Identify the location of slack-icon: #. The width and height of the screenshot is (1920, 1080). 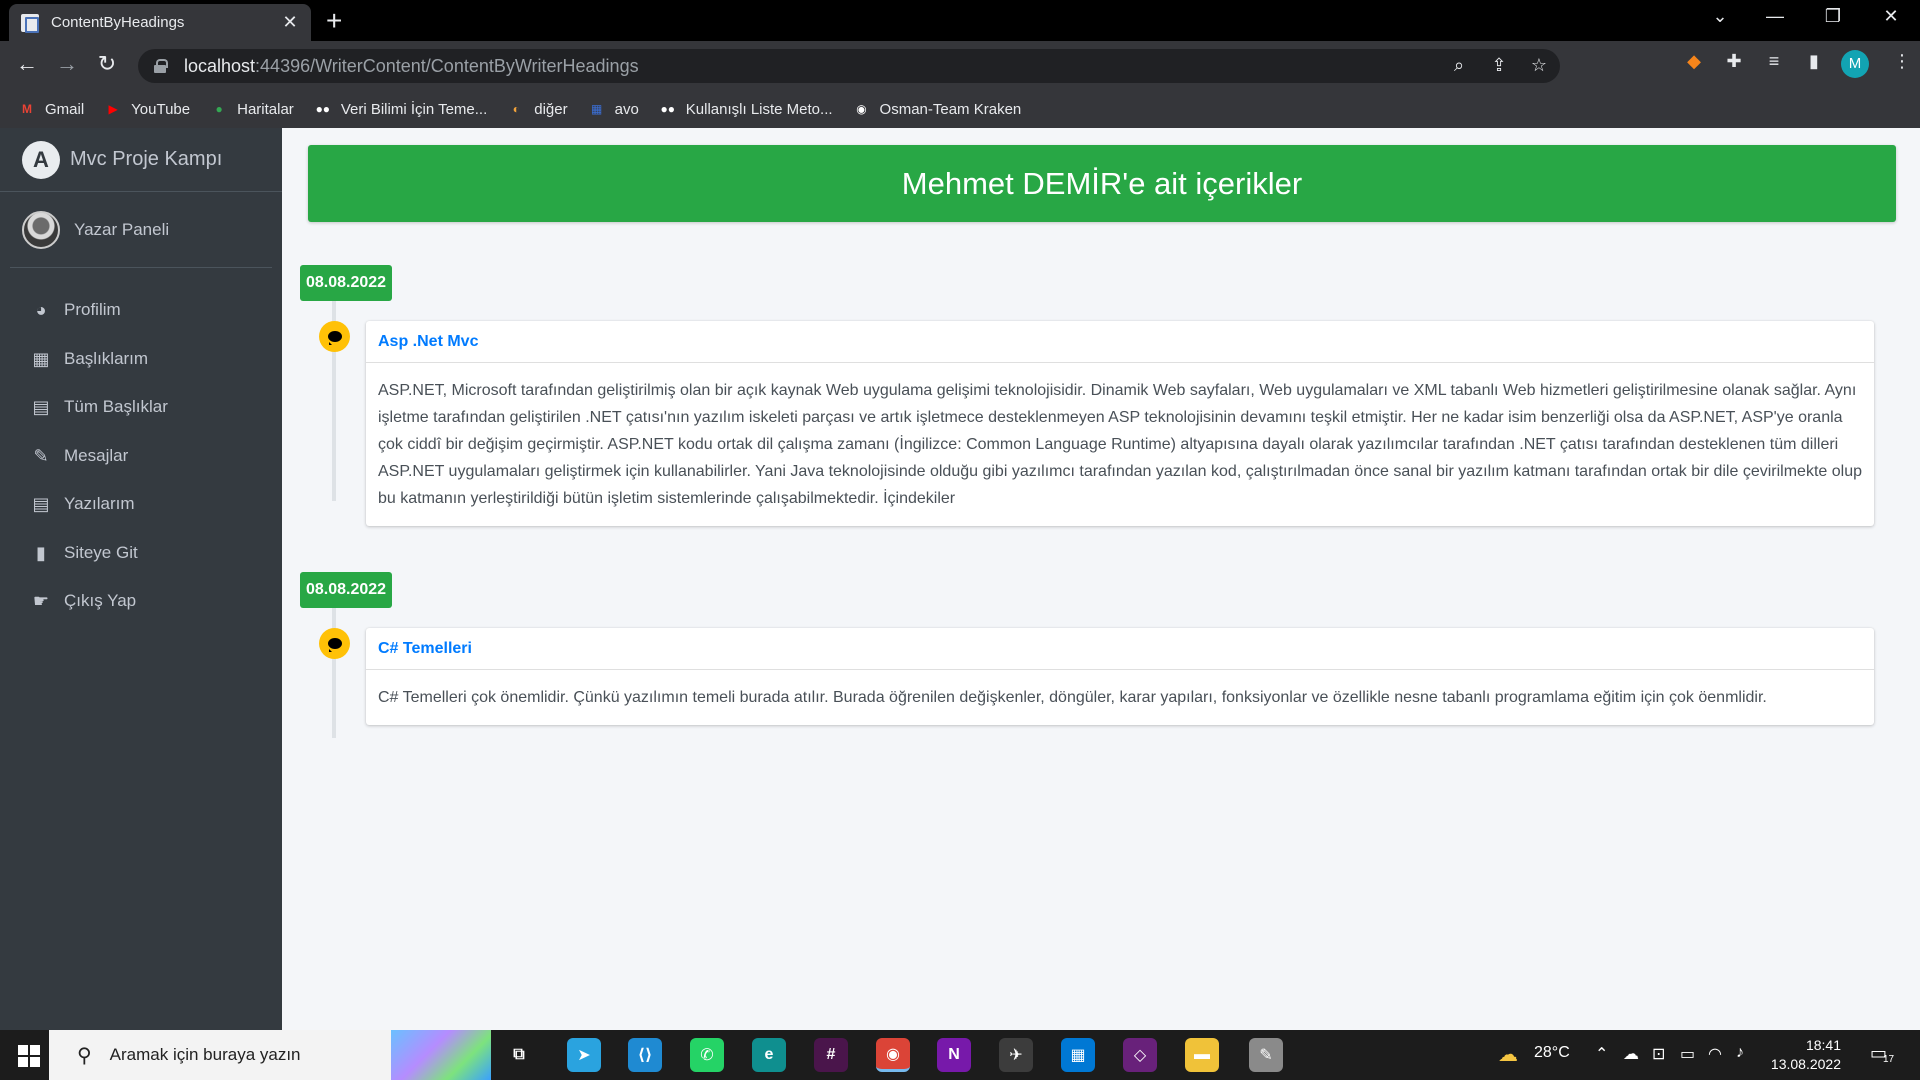
(831, 1055).